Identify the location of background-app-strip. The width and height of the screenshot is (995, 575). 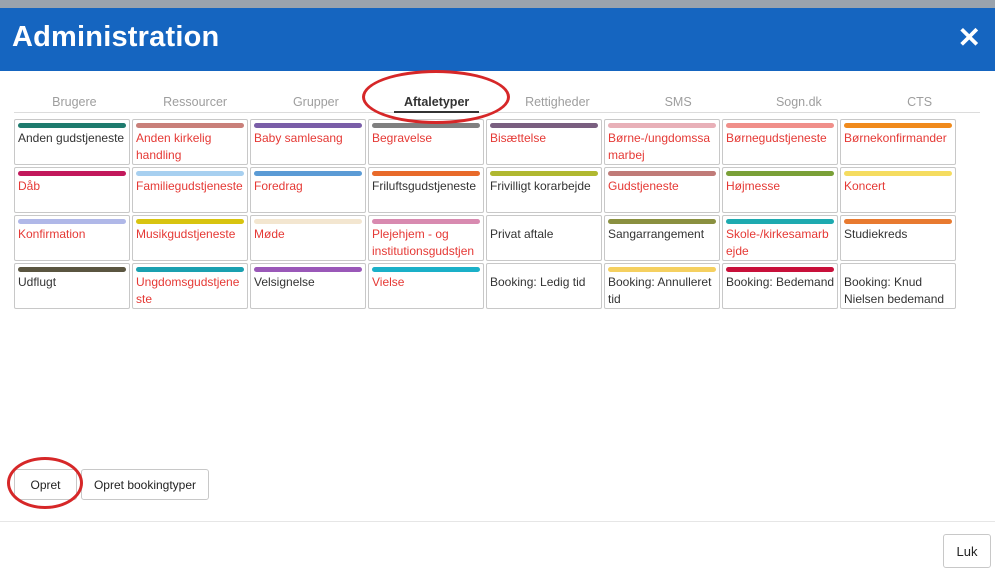
(497, 4).